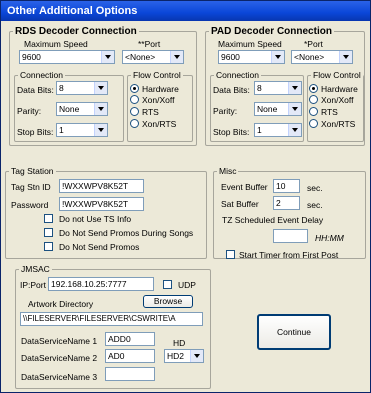 Image resolution: width=371 pixels, height=393 pixels. I want to click on pad-data-bits-value: 8, so click(259, 88).